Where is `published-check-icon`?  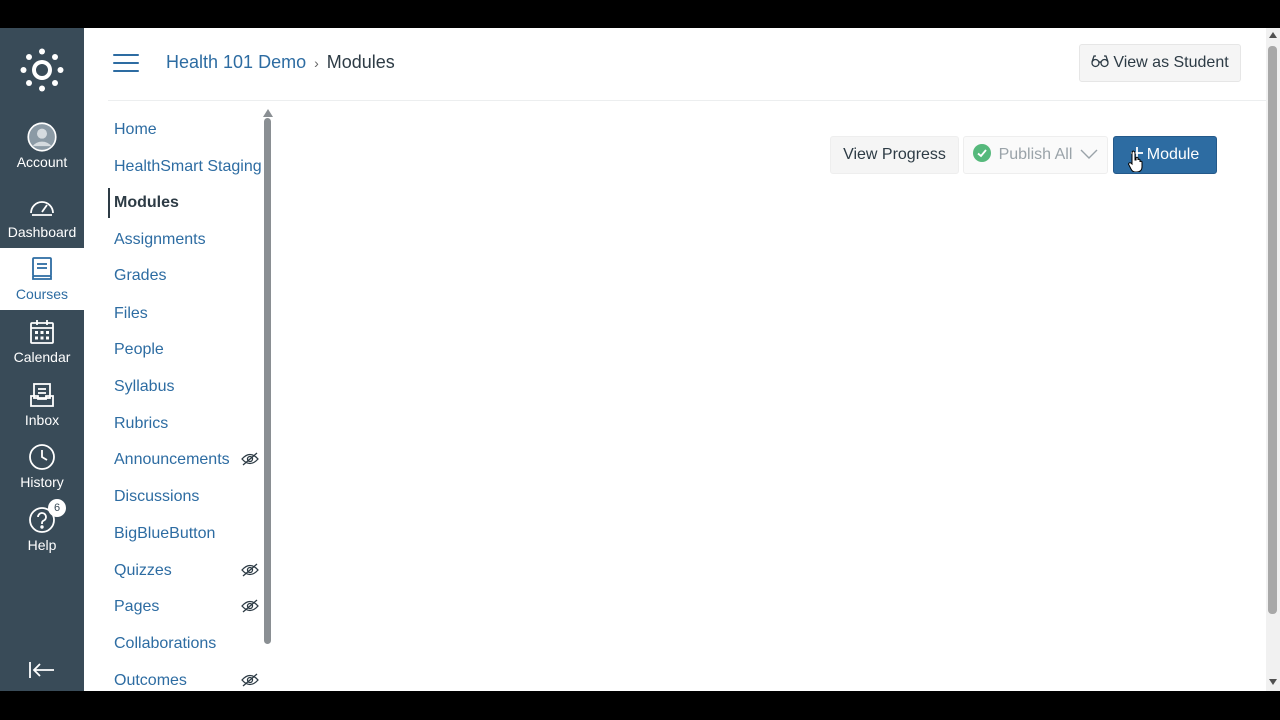
published-check-icon is located at coordinates (981, 155).